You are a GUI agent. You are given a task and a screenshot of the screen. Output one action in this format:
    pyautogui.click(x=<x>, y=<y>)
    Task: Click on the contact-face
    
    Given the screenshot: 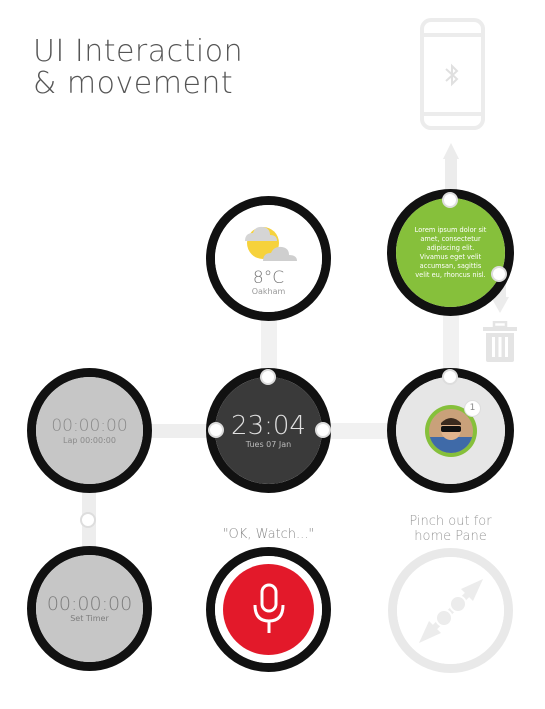 What is the action you would take?
    pyautogui.click(x=450, y=430)
    